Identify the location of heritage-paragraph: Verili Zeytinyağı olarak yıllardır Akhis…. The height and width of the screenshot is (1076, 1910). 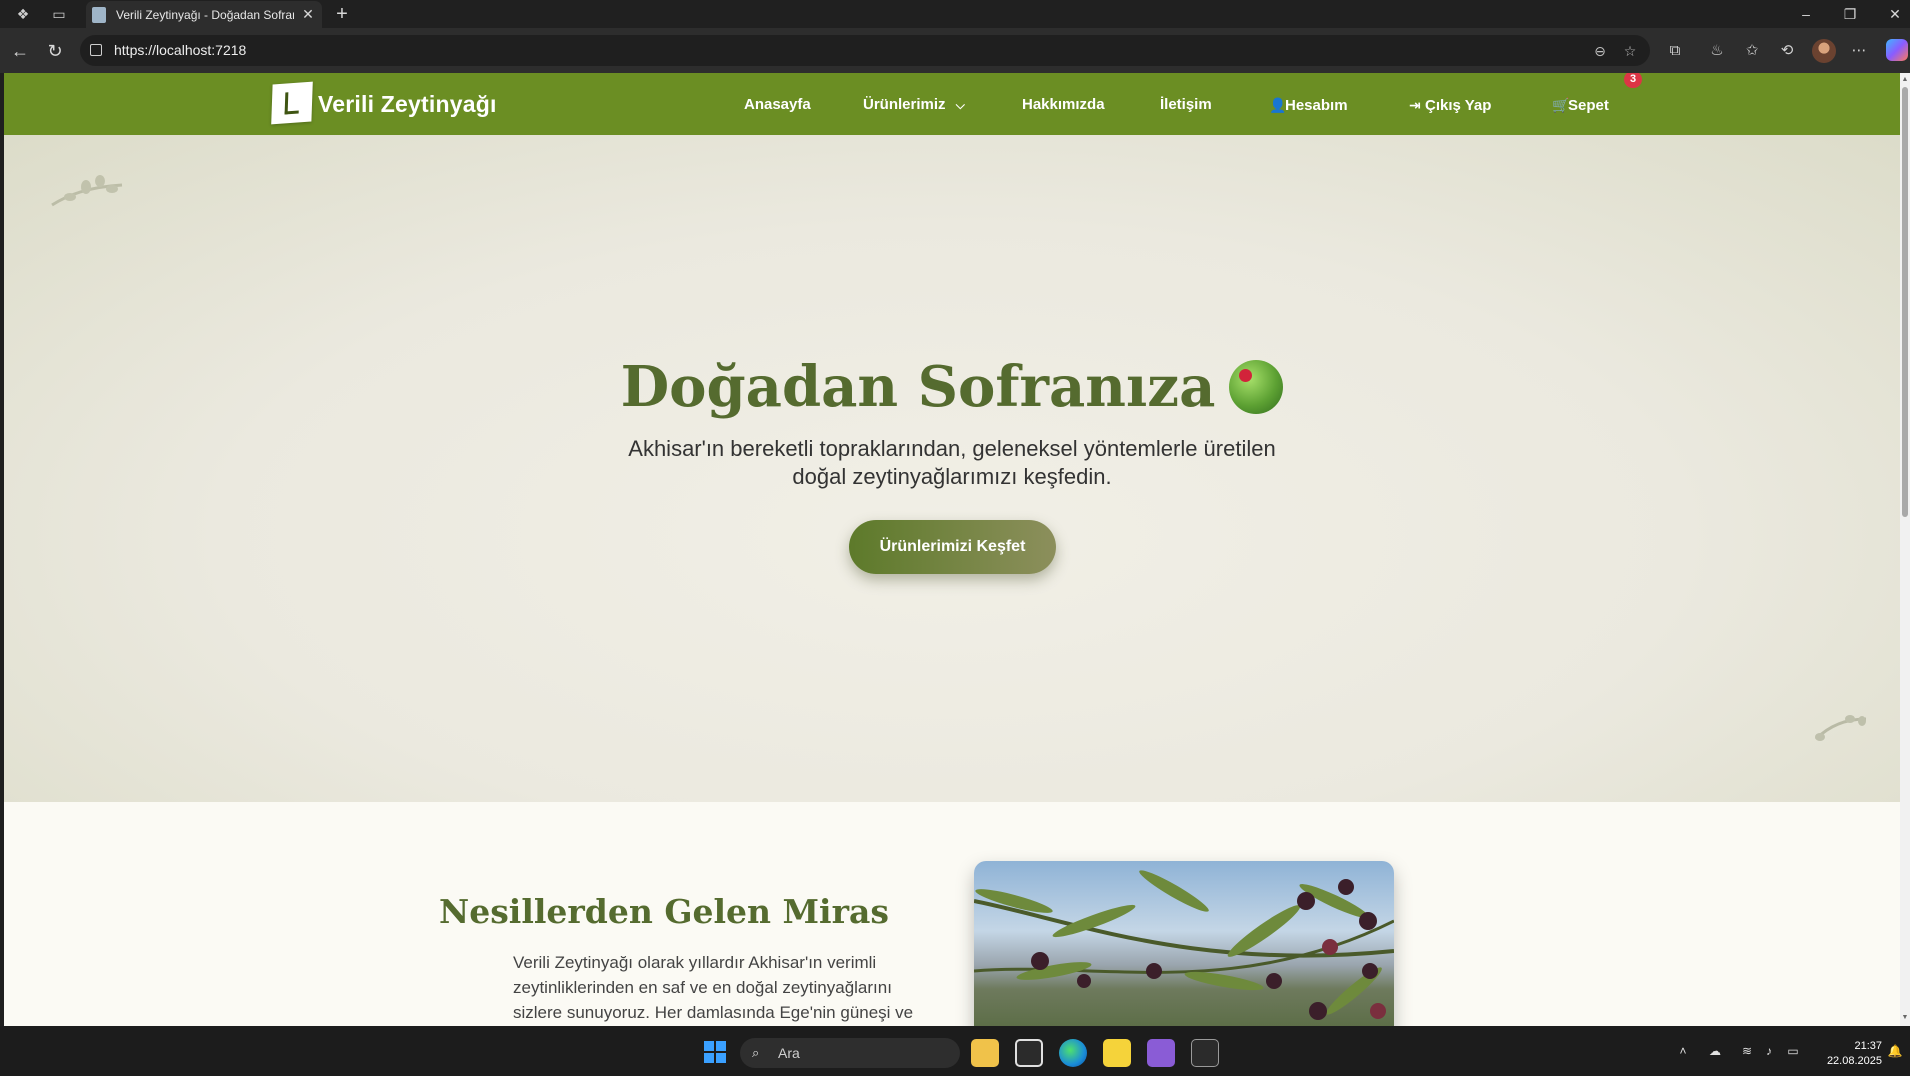
(713, 987).